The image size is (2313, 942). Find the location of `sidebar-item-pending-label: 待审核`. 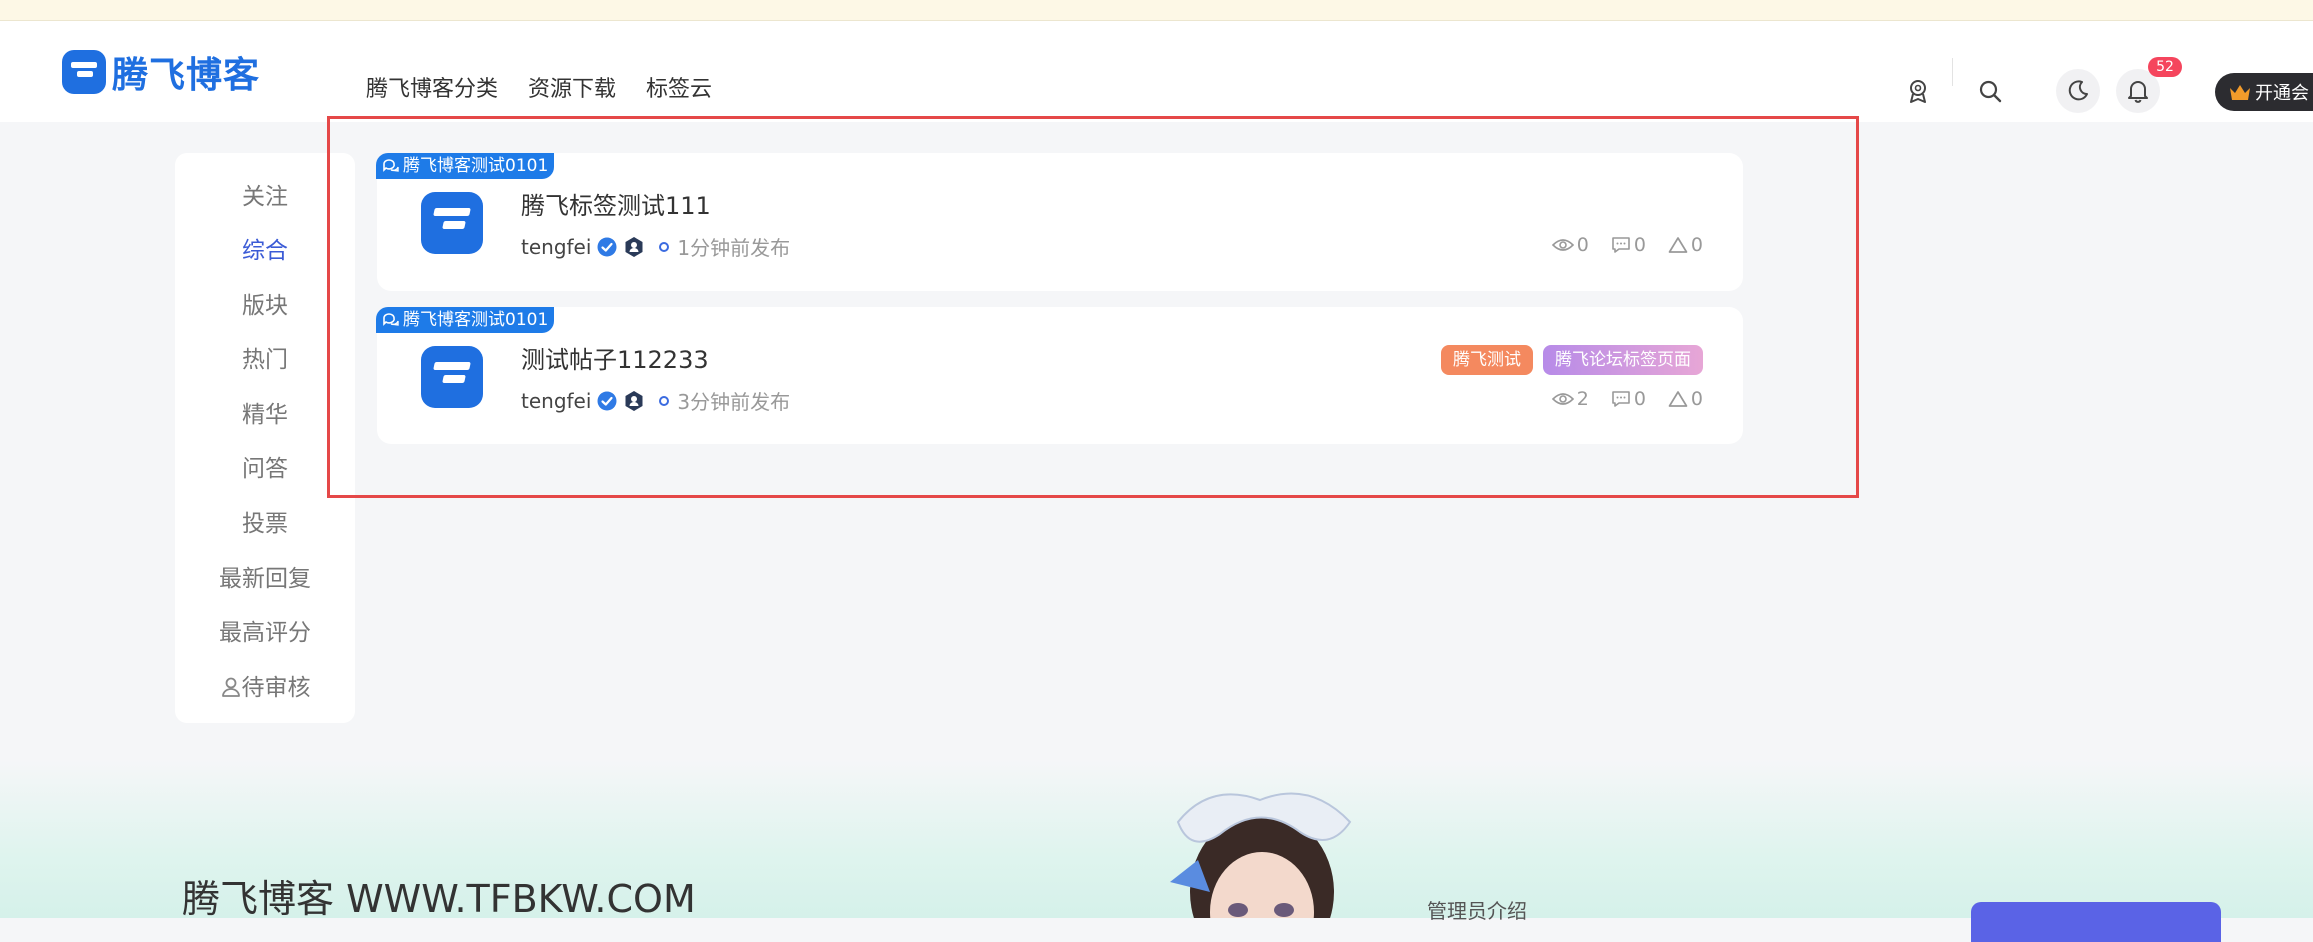

sidebar-item-pending-label: 待审核 is located at coordinates (276, 688).